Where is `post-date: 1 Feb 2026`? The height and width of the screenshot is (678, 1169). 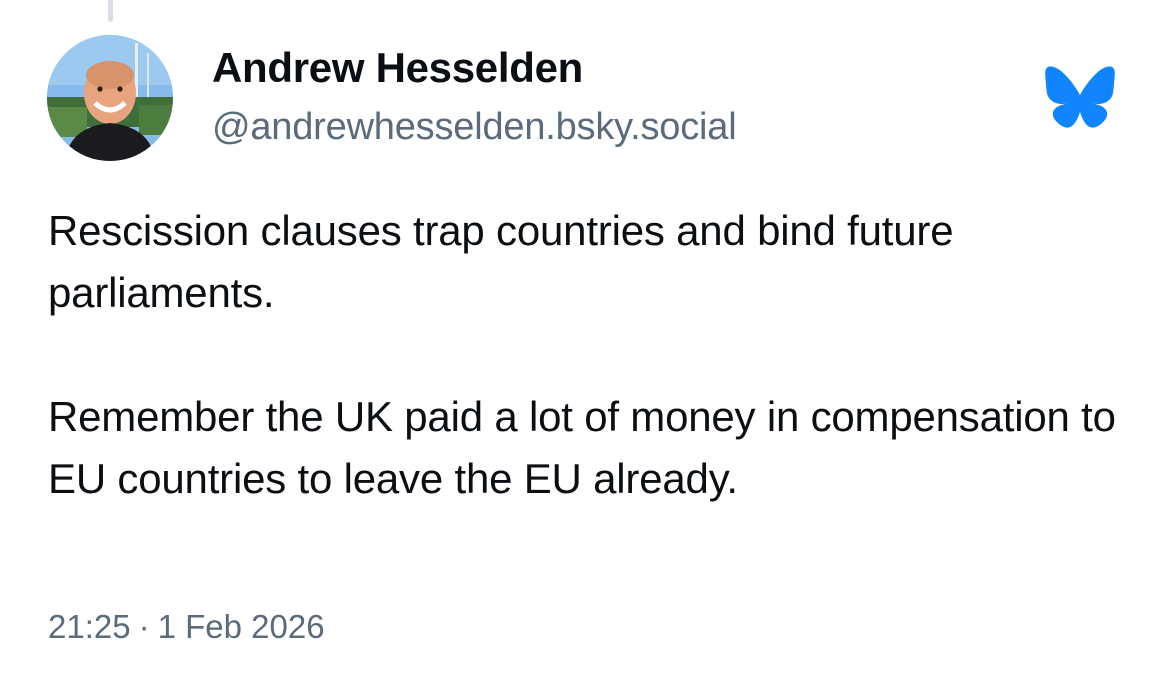 post-date: 1 Feb 2026 is located at coordinates (241, 626).